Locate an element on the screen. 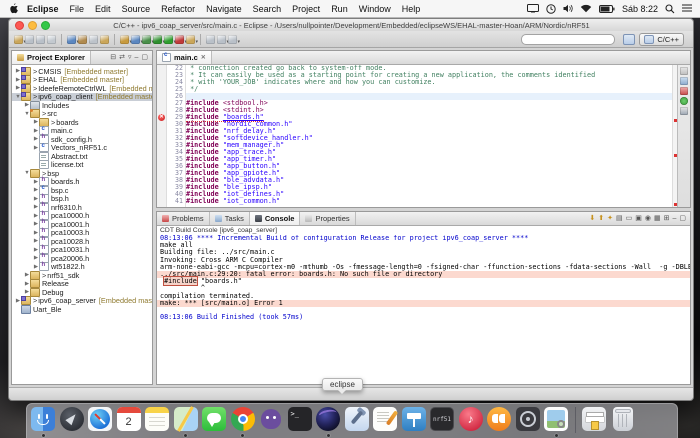  menu-item-eclipse: Eclipse is located at coordinates (43, 9).